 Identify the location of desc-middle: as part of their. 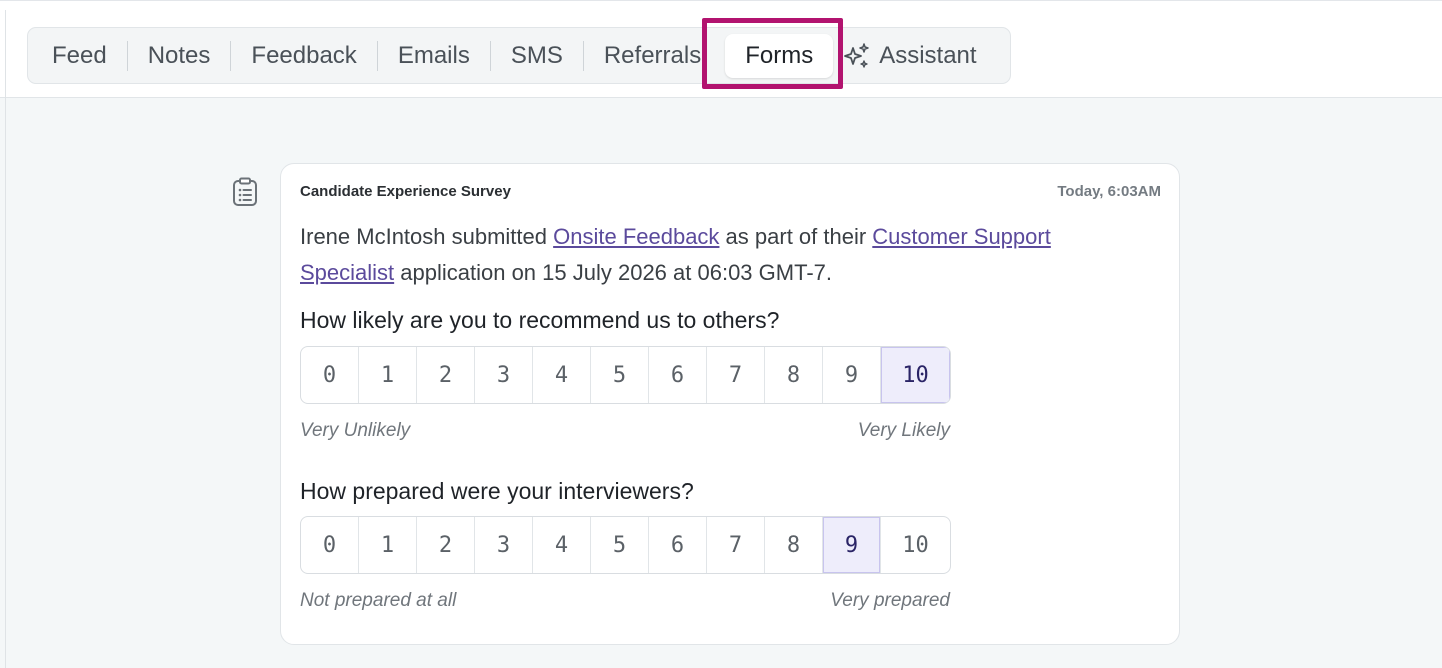
(796, 236).